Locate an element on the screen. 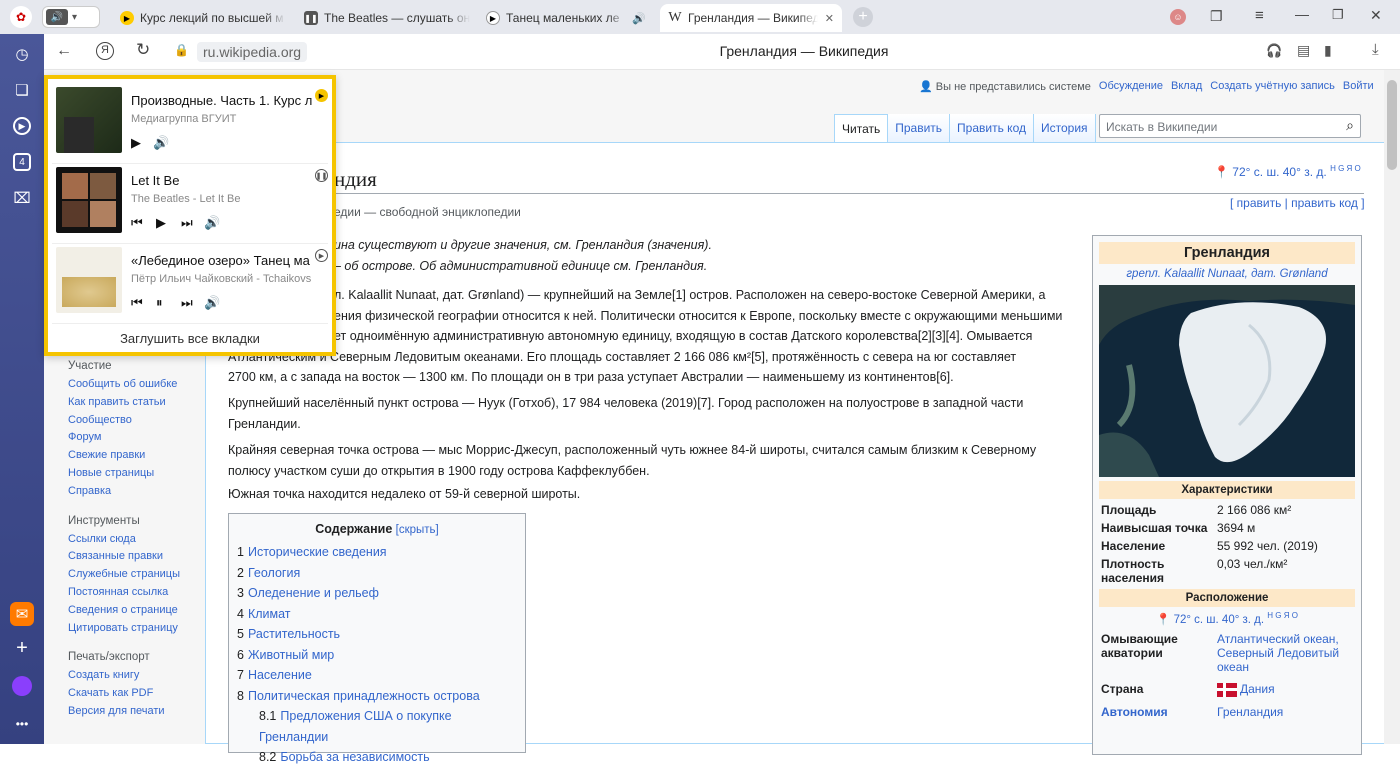 Image resolution: width=1400 pixels, height=768 pixels. toc-number: 5 is located at coordinates (240, 634).